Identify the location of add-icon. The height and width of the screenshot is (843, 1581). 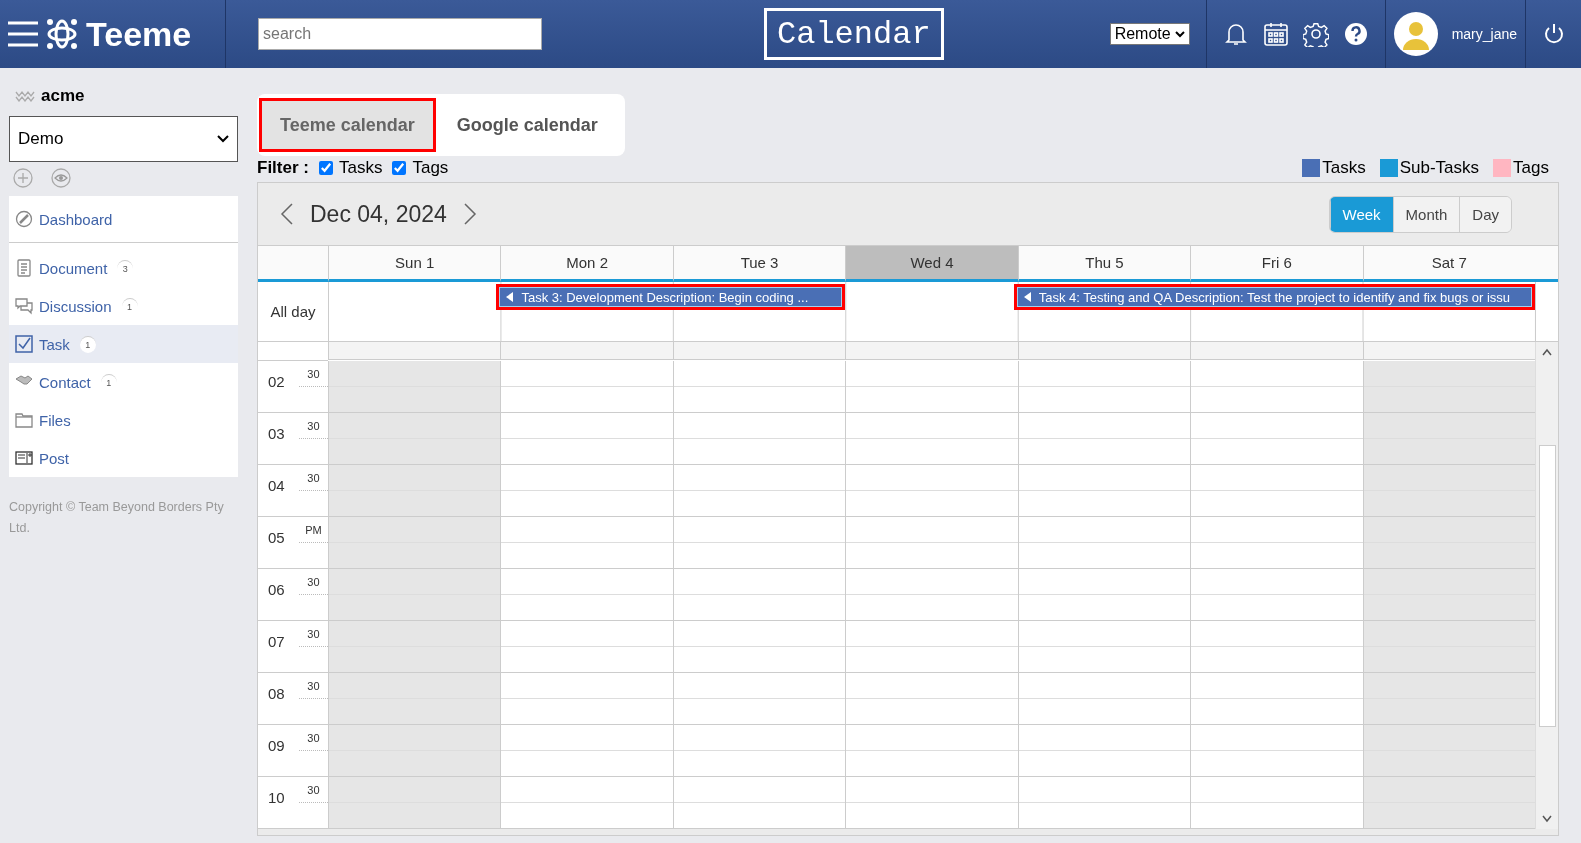
(23, 178).